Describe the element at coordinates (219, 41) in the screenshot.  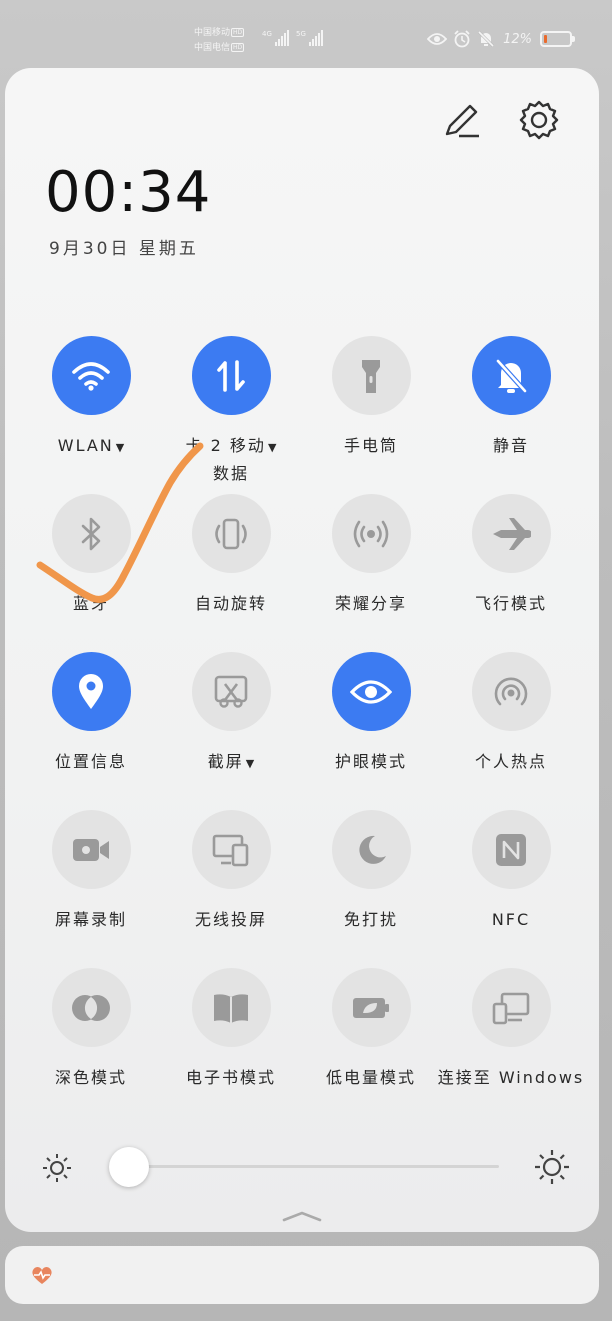
I see `carrier-info: 中国移动 HD 中国电信 HD` at that location.